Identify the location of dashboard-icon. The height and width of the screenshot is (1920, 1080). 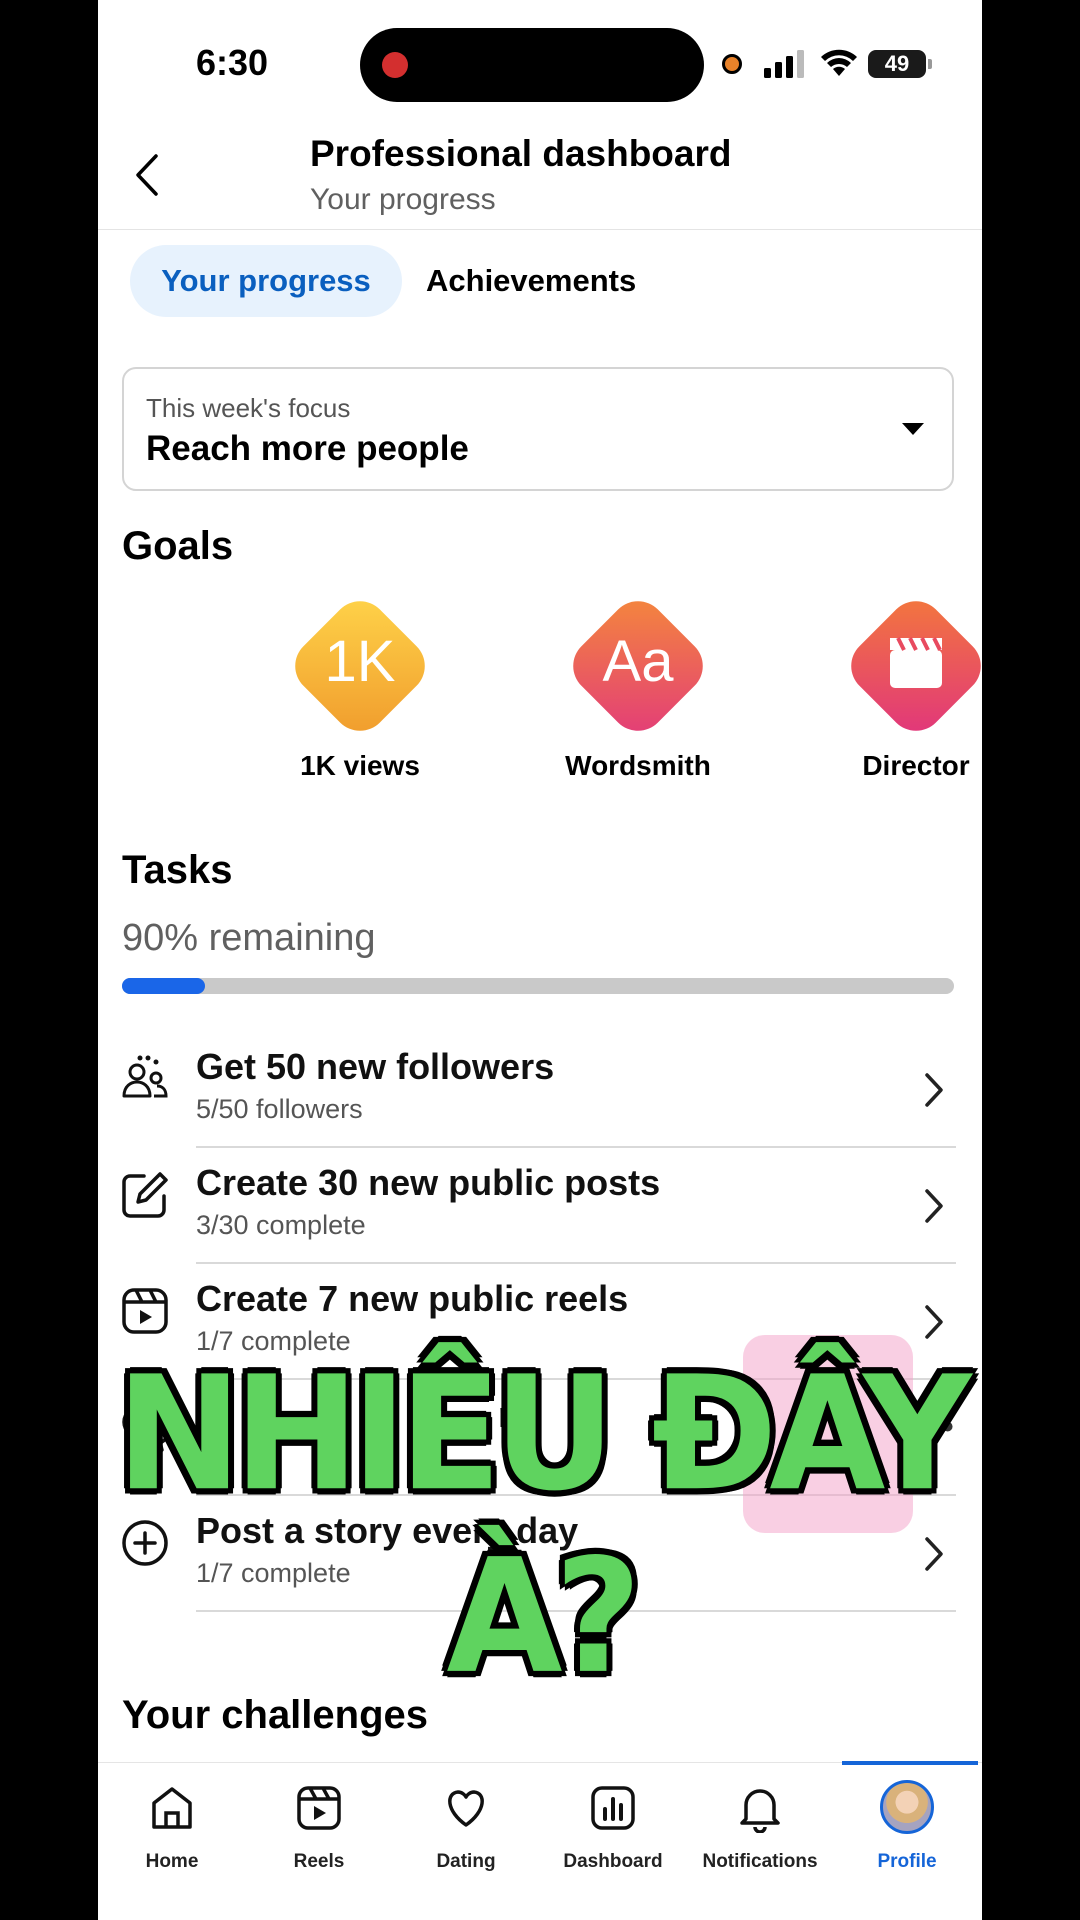
(613, 1808).